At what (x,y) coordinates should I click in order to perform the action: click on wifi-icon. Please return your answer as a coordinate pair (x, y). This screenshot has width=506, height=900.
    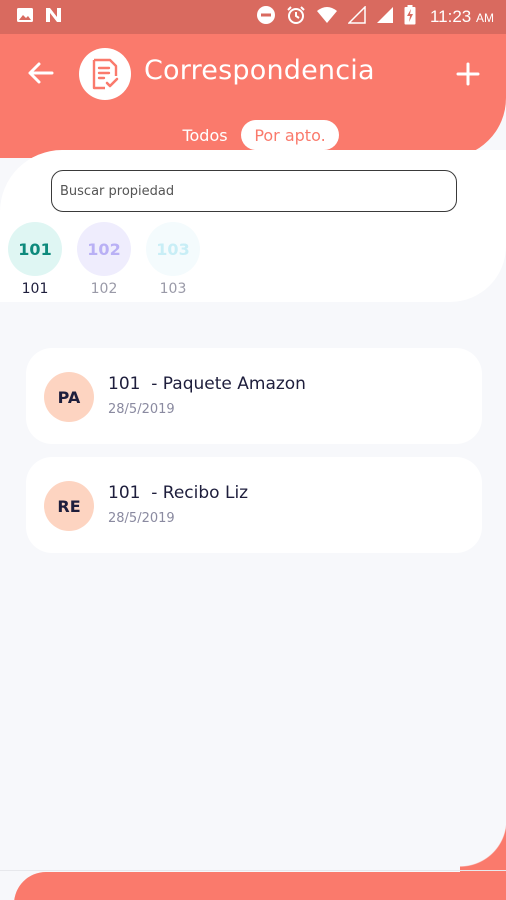
    Looking at the image, I should click on (327, 17).